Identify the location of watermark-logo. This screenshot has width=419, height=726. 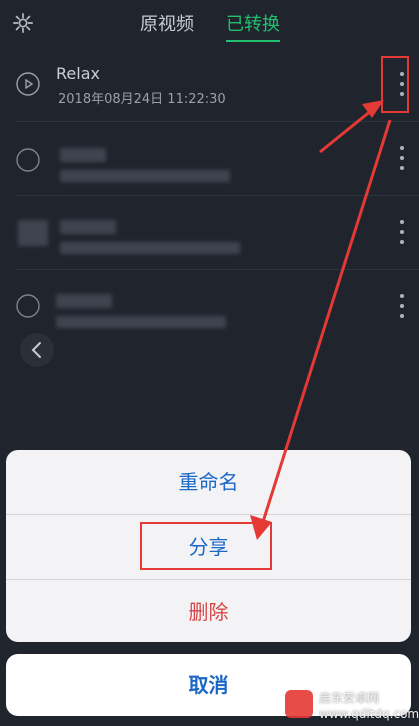
(299, 704).